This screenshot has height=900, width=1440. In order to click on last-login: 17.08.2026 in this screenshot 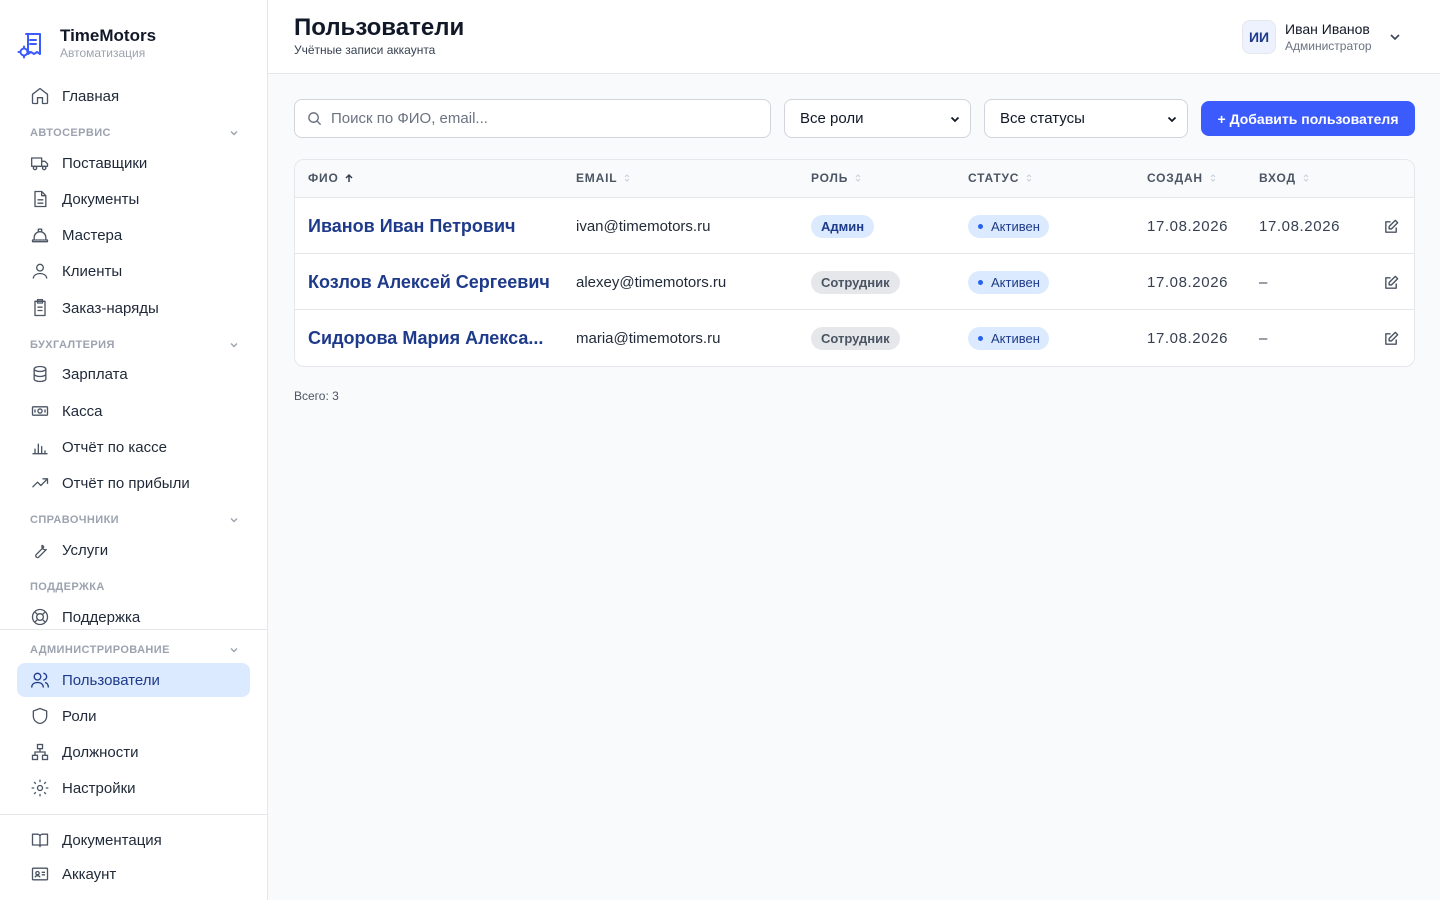, I will do `click(1300, 226)`.